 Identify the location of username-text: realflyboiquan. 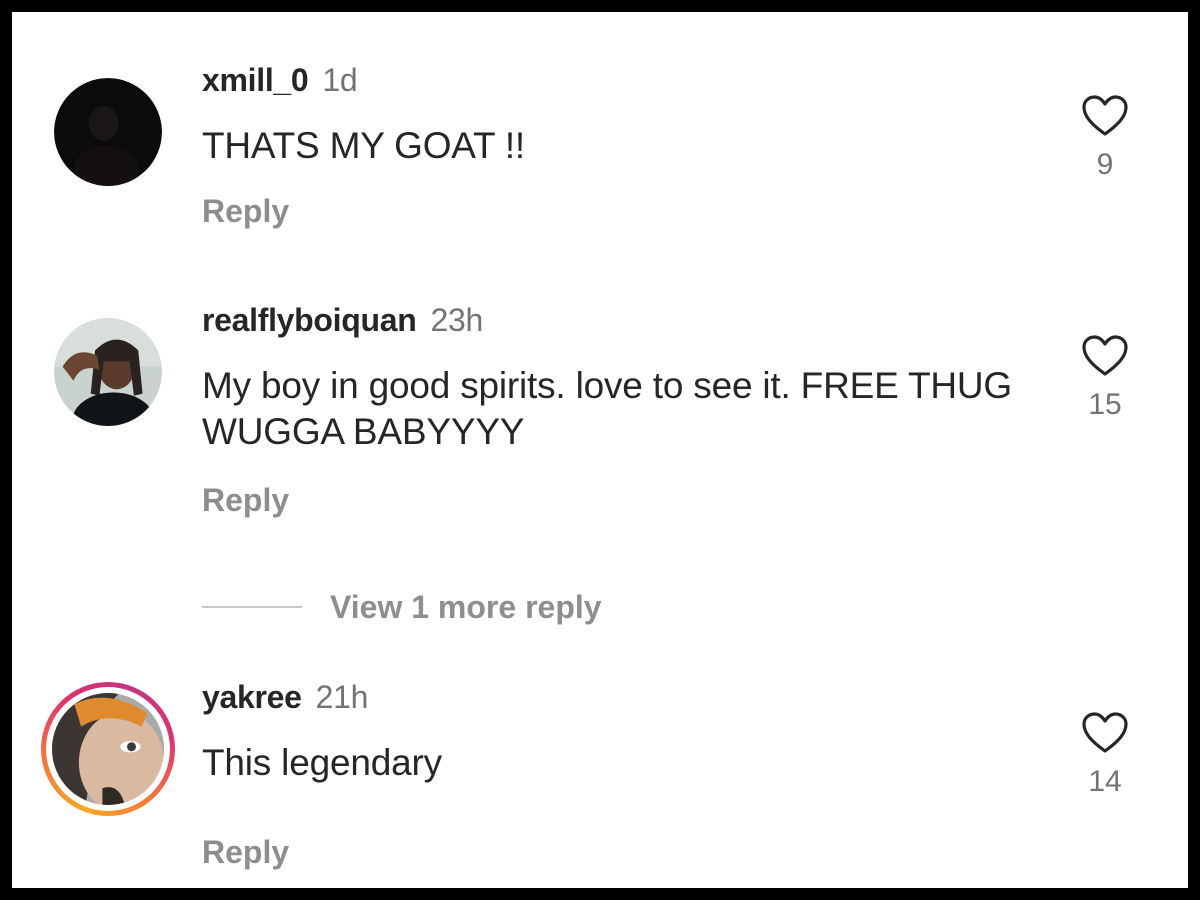
(309, 320).